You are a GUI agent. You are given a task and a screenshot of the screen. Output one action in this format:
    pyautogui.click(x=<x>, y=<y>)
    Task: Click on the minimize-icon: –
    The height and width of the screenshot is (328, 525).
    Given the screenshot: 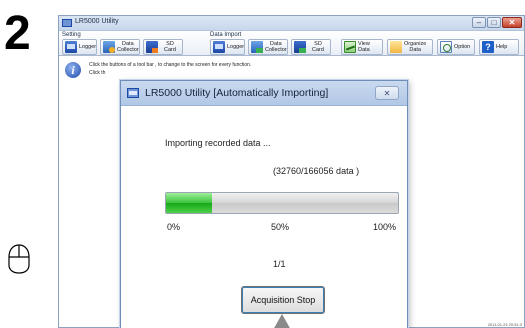 What is the action you would take?
    pyautogui.click(x=479, y=22)
    